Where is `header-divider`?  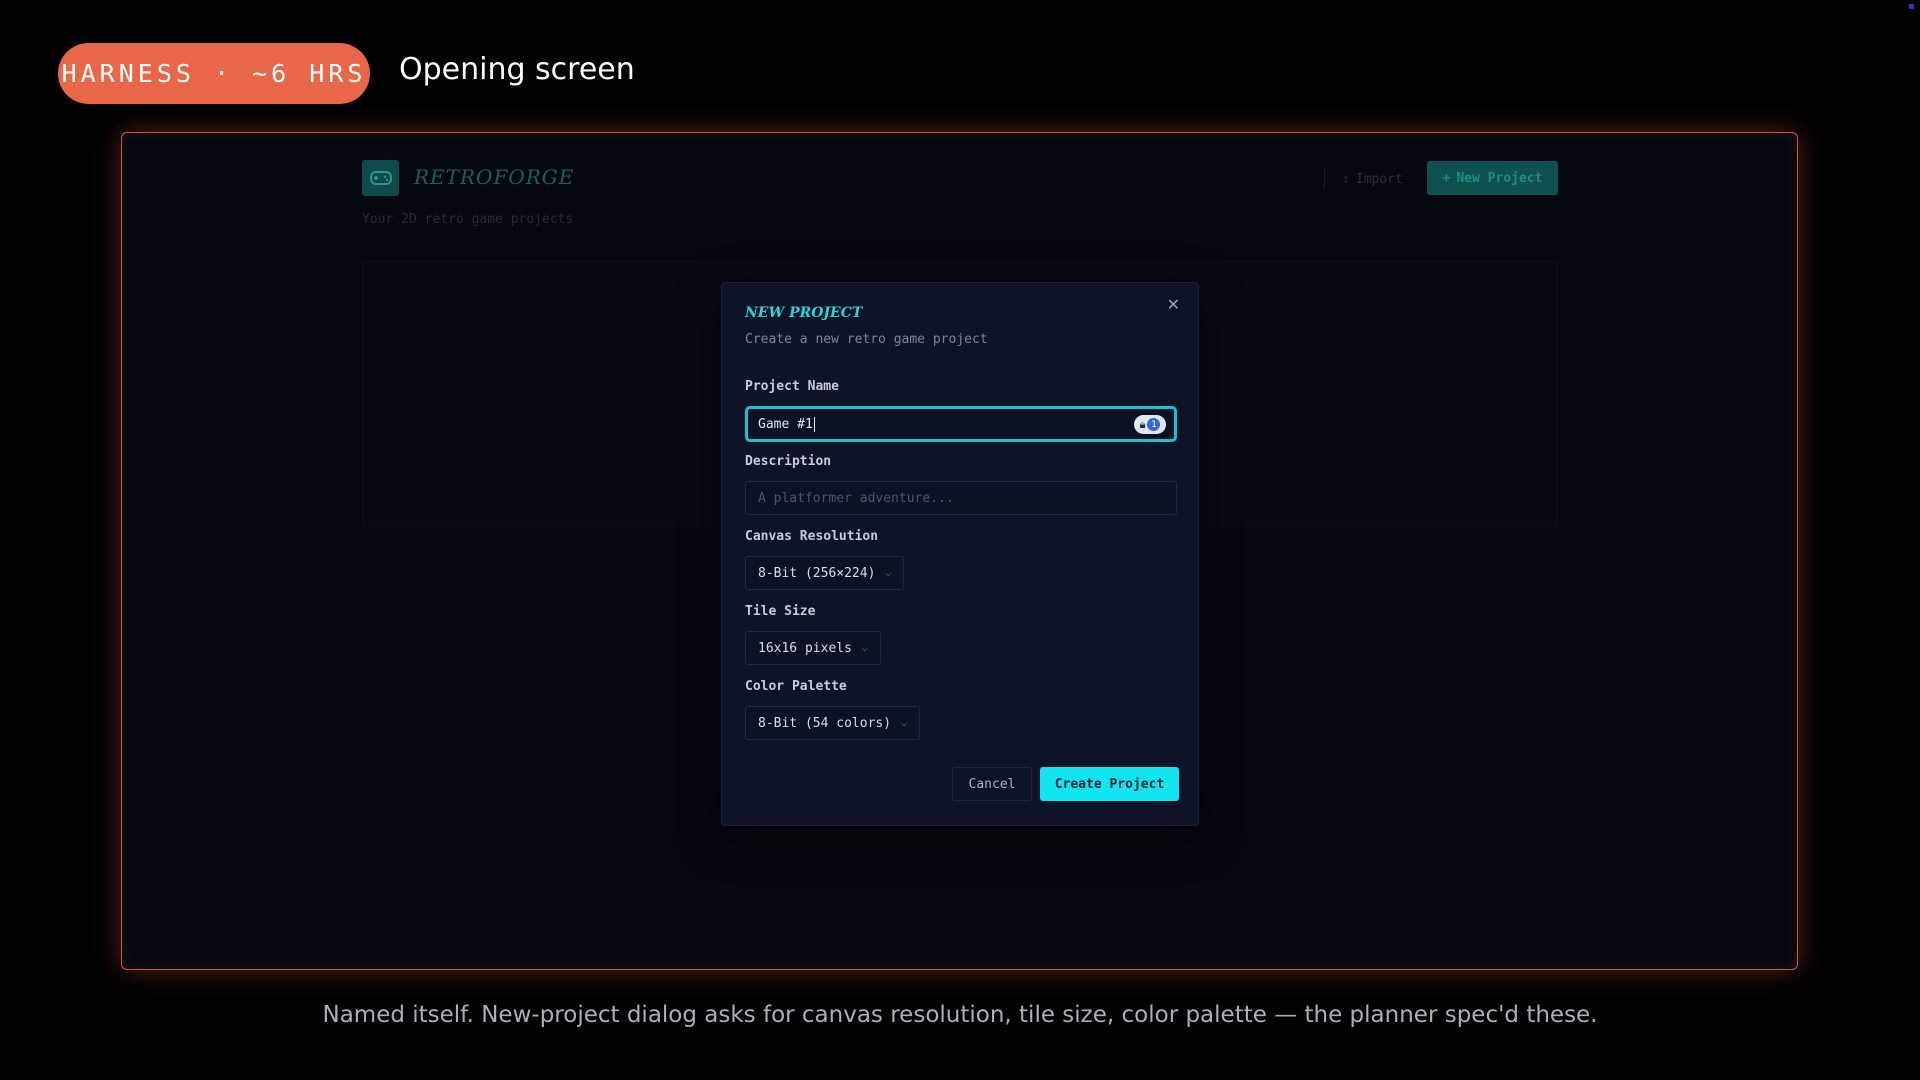
header-divider is located at coordinates (1324, 179).